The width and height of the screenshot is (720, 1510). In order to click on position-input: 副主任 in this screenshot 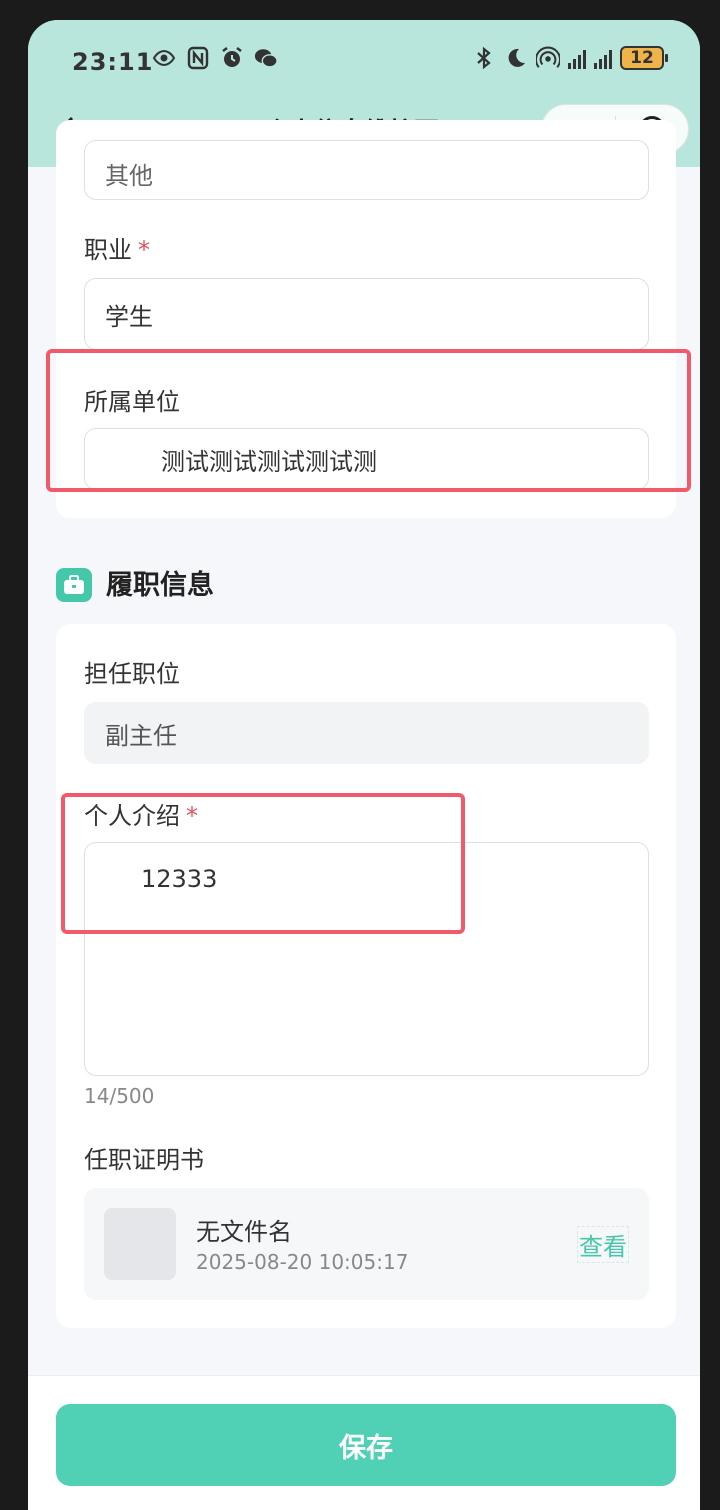, I will do `click(366, 733)`.